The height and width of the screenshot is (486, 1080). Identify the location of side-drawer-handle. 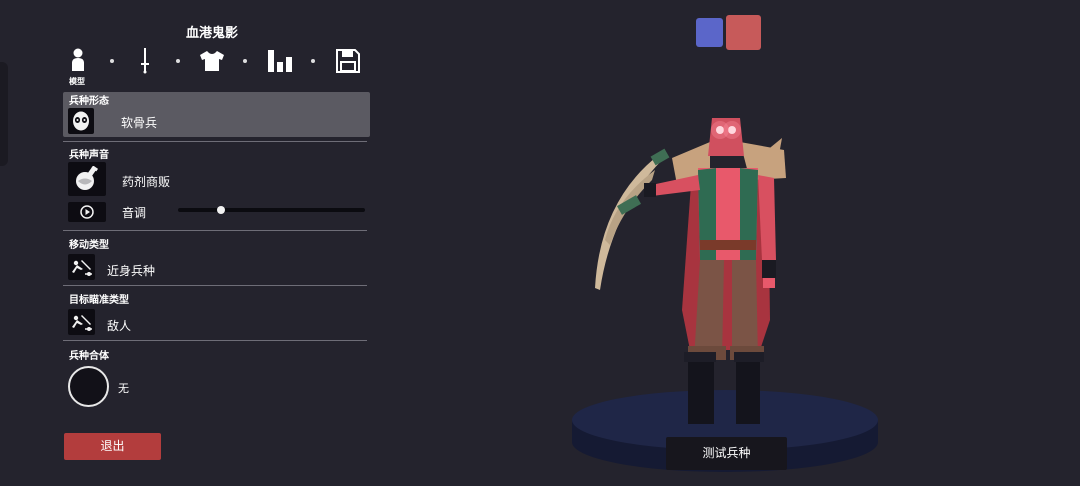
(4, 114).